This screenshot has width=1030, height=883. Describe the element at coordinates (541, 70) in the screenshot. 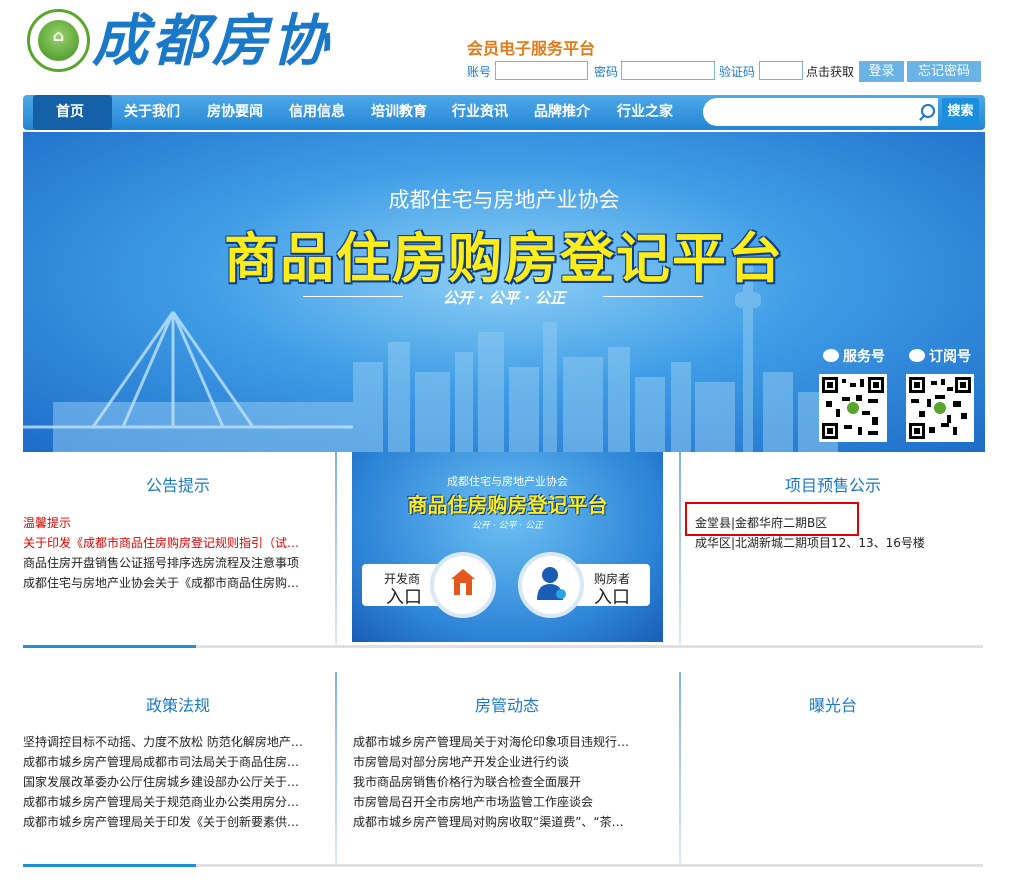

I see `account-input` at that location.